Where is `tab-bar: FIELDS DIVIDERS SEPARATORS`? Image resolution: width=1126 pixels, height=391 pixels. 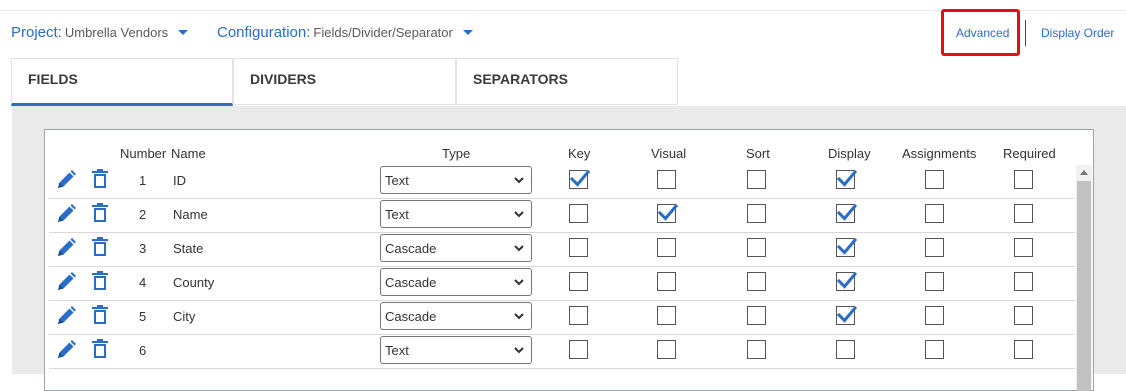
tab-bar: FIELDS DIVIDERS SEPARATORS is located at coordinates (344, 82).